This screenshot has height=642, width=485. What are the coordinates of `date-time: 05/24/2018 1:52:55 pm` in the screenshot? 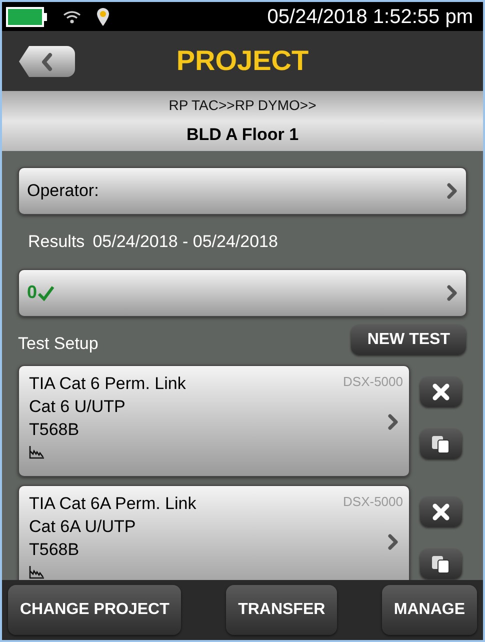 It's located at (370, 17).